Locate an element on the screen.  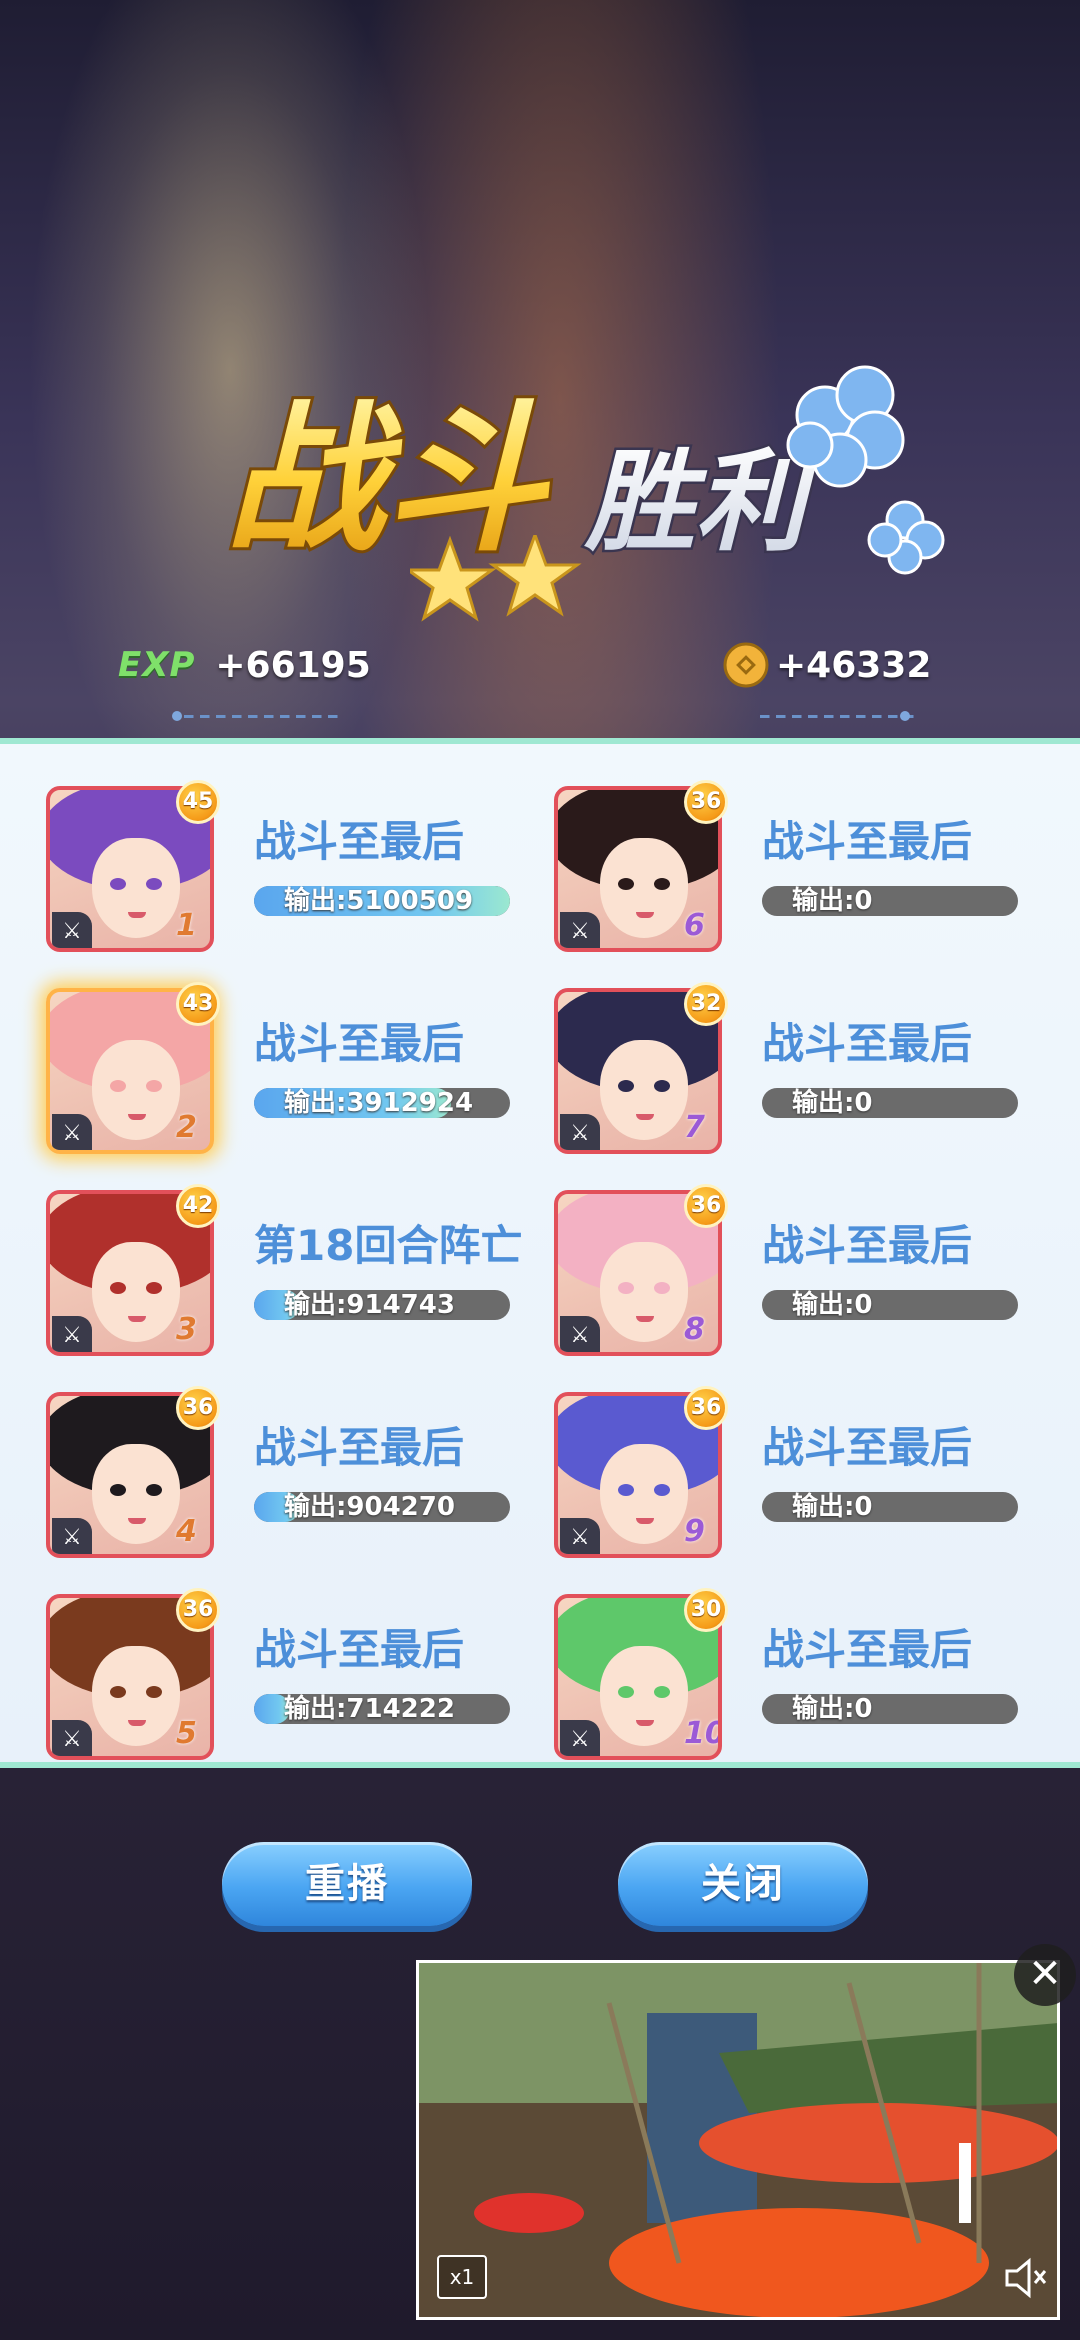
hero-status: 第18回合阵亡 is located at coordinates (388, 1245).